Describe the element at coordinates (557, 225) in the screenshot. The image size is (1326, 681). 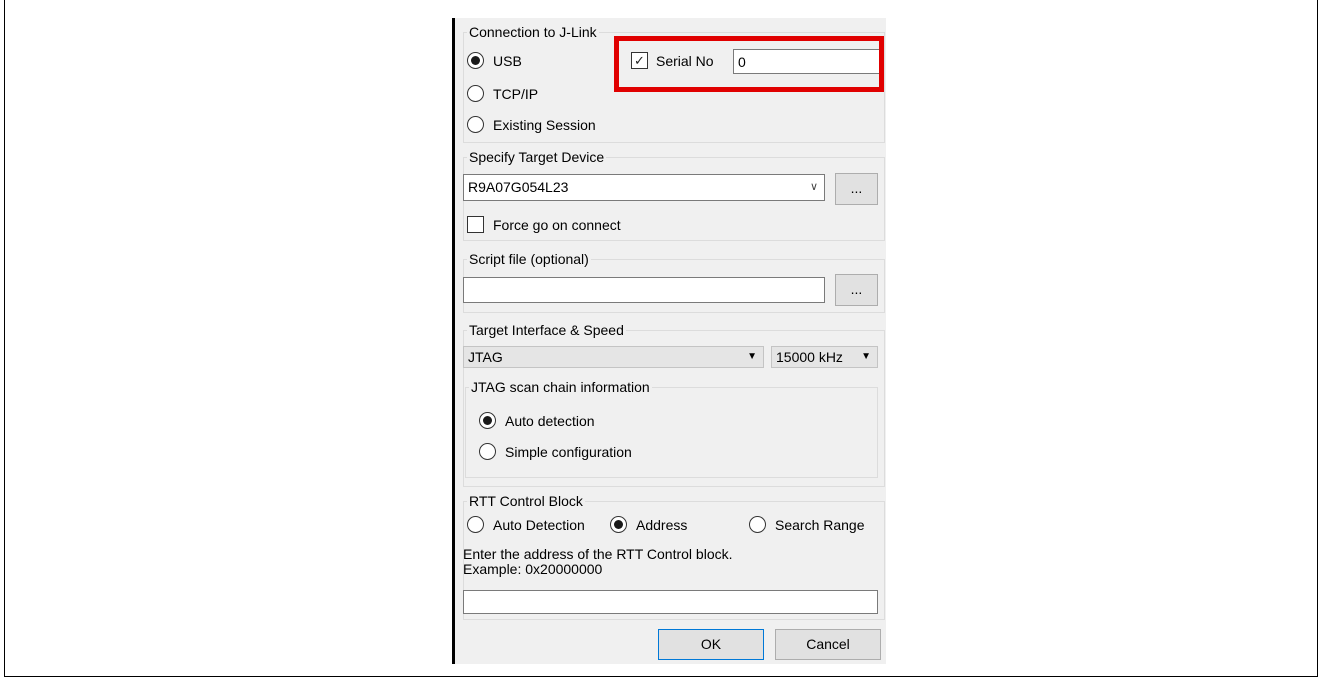
I see `force-go-label: Force go on connect` at that location.